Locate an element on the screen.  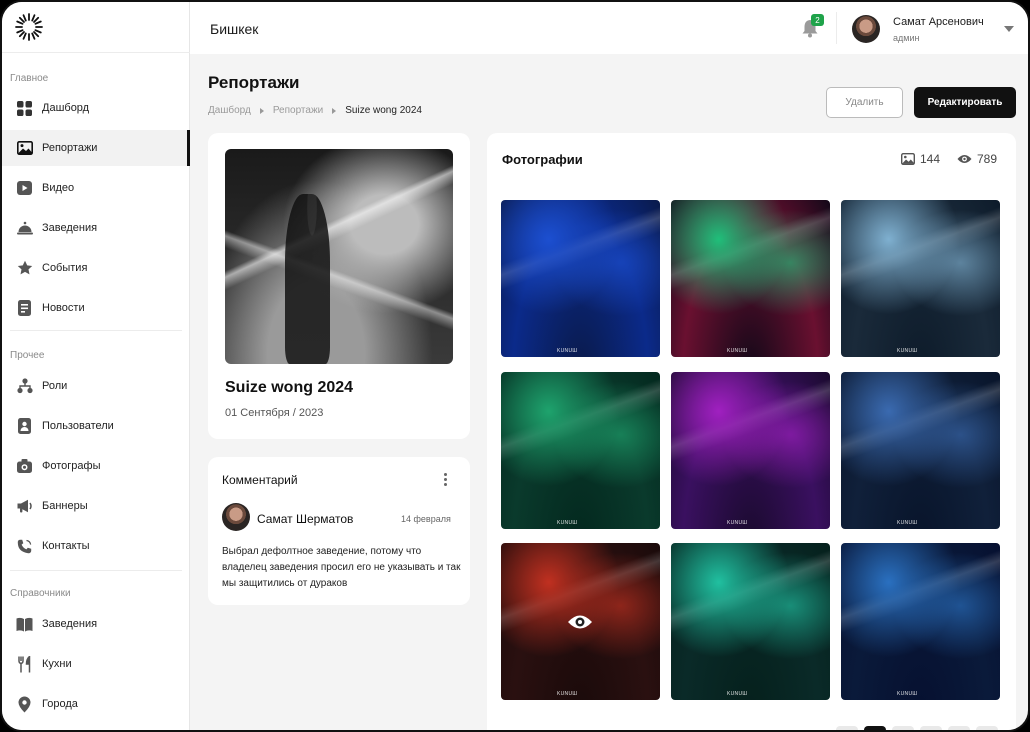
breadcrumb-reports: Репортажи is located at coordinates (298, 110).